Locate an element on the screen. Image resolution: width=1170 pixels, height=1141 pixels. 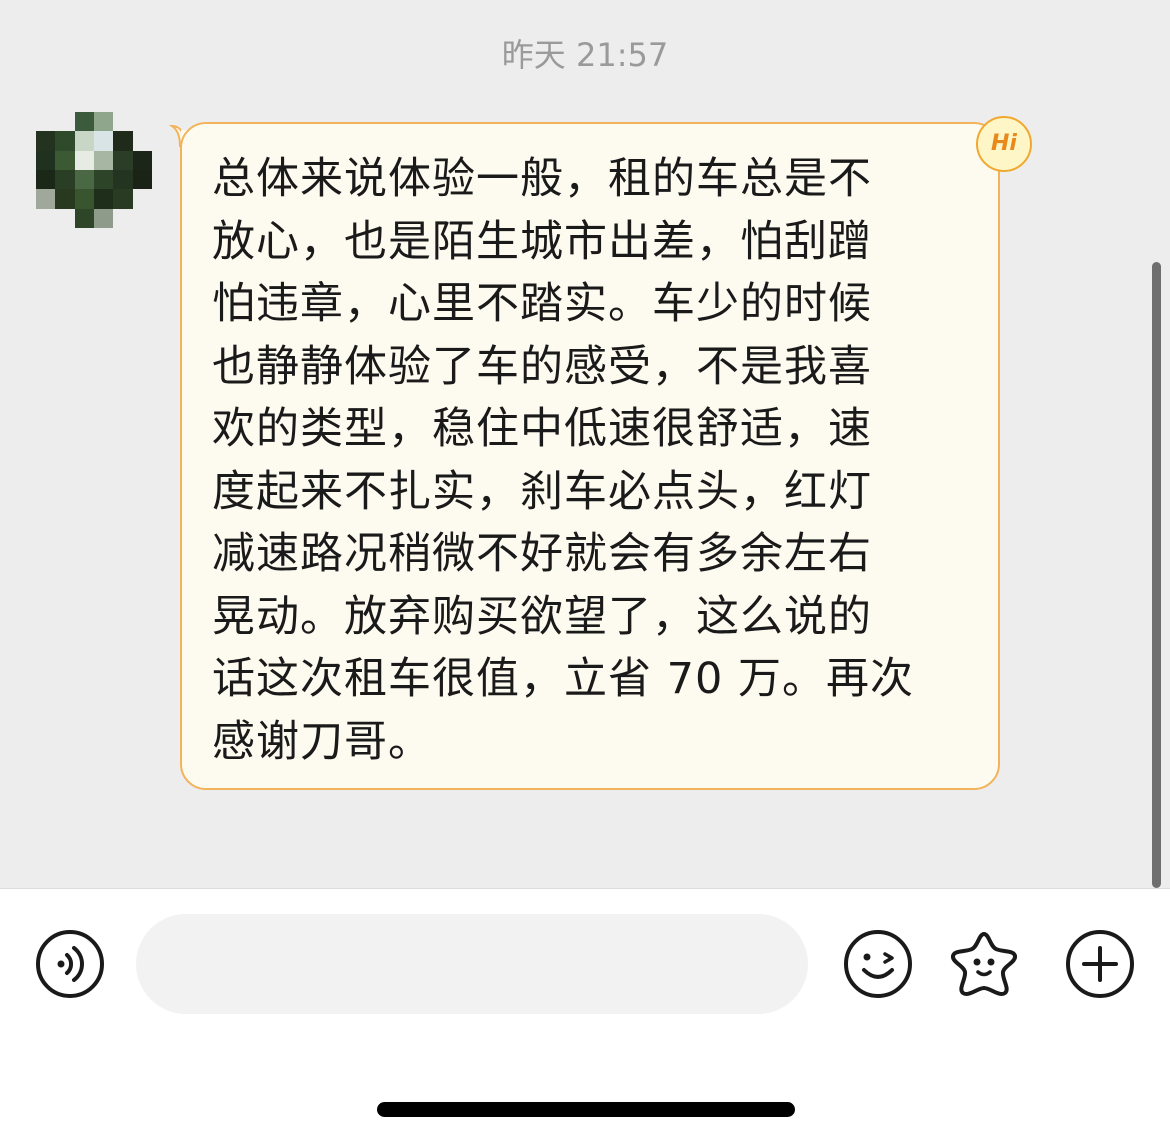
message-input is located at coordinates (472, 964).